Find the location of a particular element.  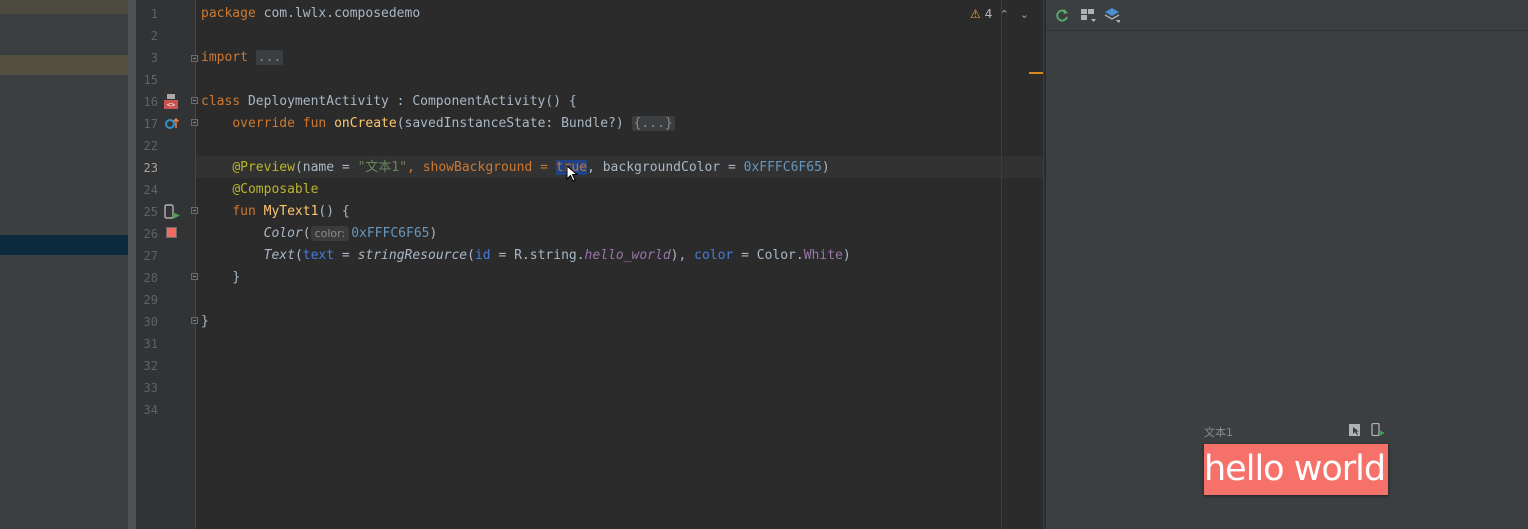

warning-count: 4 is located at coordinates (988, 14).